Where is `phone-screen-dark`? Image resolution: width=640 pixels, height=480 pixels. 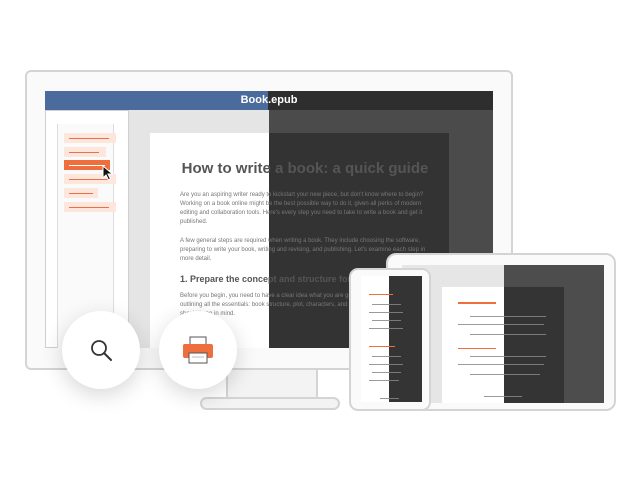 phone-screen-dark is located at coordinates (405, 339).